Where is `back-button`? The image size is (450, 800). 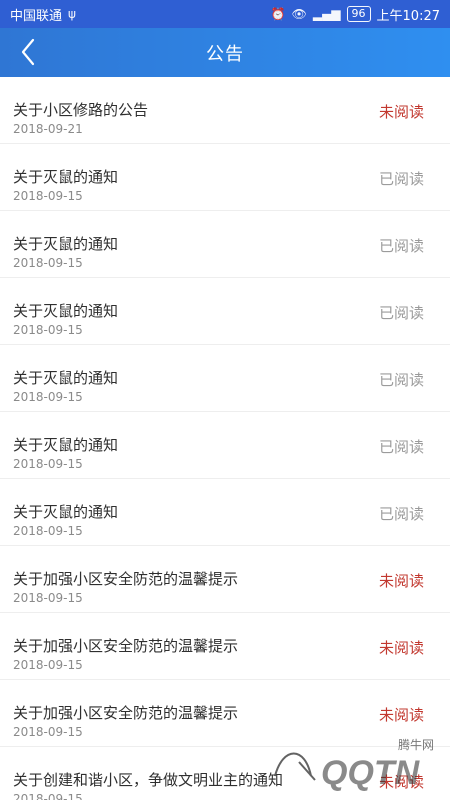 back-button is located at coordinates (28, 52).